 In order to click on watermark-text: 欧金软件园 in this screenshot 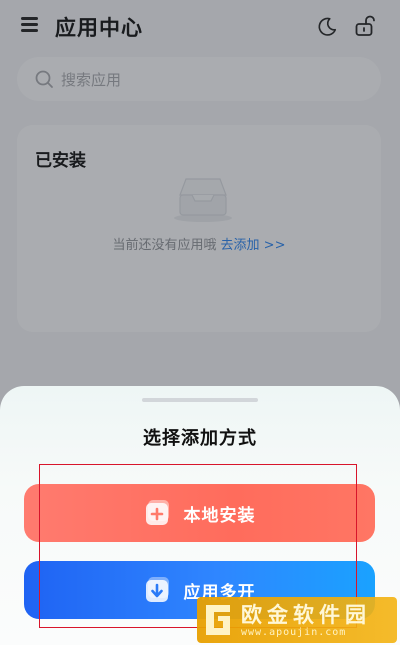, I will do `click(306, 615)`.